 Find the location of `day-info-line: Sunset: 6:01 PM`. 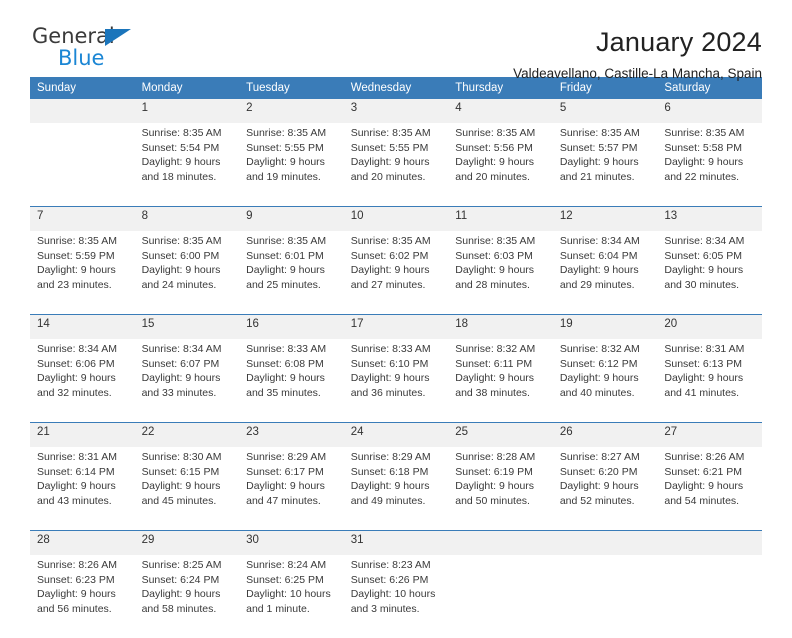

day-info-line: Sunset: 6:01 PM is located at coordinates (285, 255).